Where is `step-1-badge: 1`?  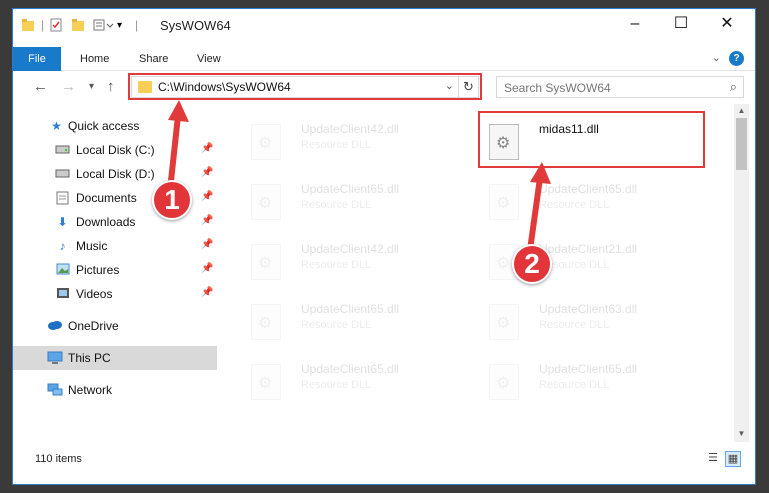
step-1-badge: 1 is located at coordinates (172, 200).